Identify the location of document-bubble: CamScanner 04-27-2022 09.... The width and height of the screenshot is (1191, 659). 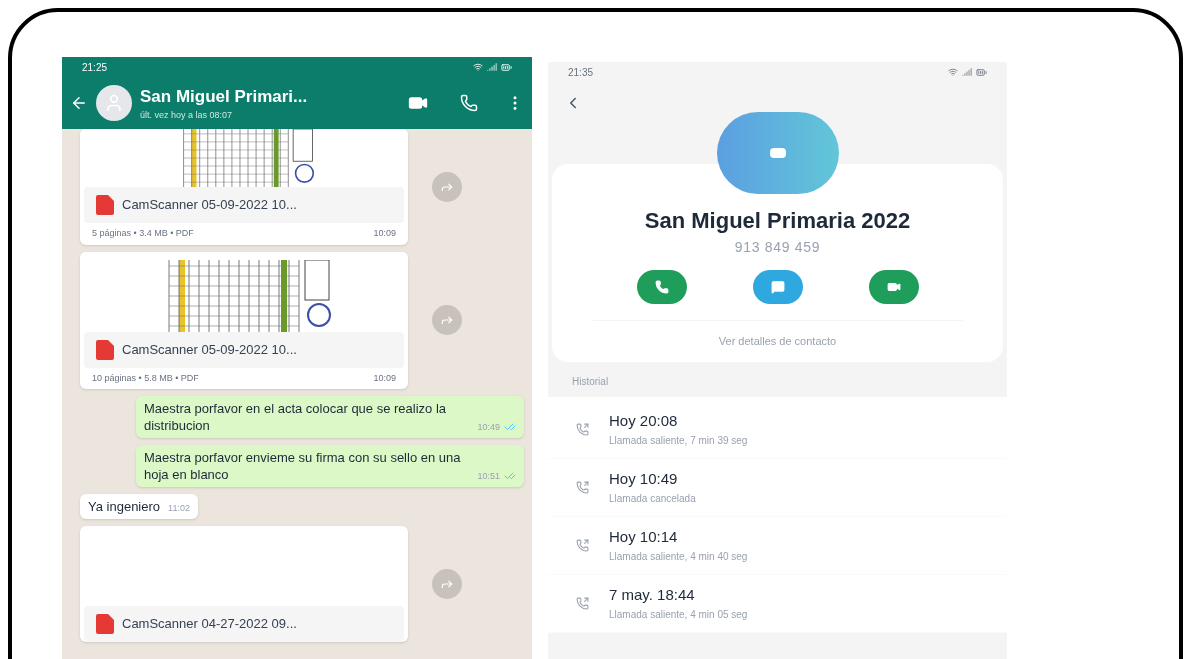
(244, 584).